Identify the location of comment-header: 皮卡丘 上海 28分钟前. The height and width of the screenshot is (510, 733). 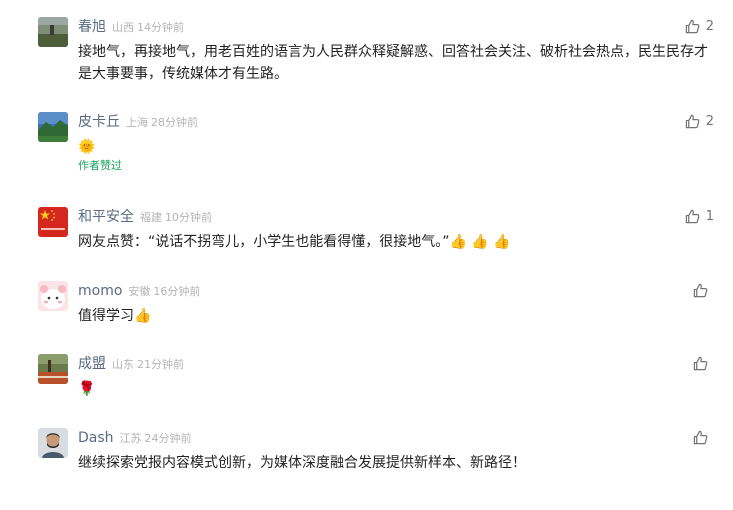
(138, 121).